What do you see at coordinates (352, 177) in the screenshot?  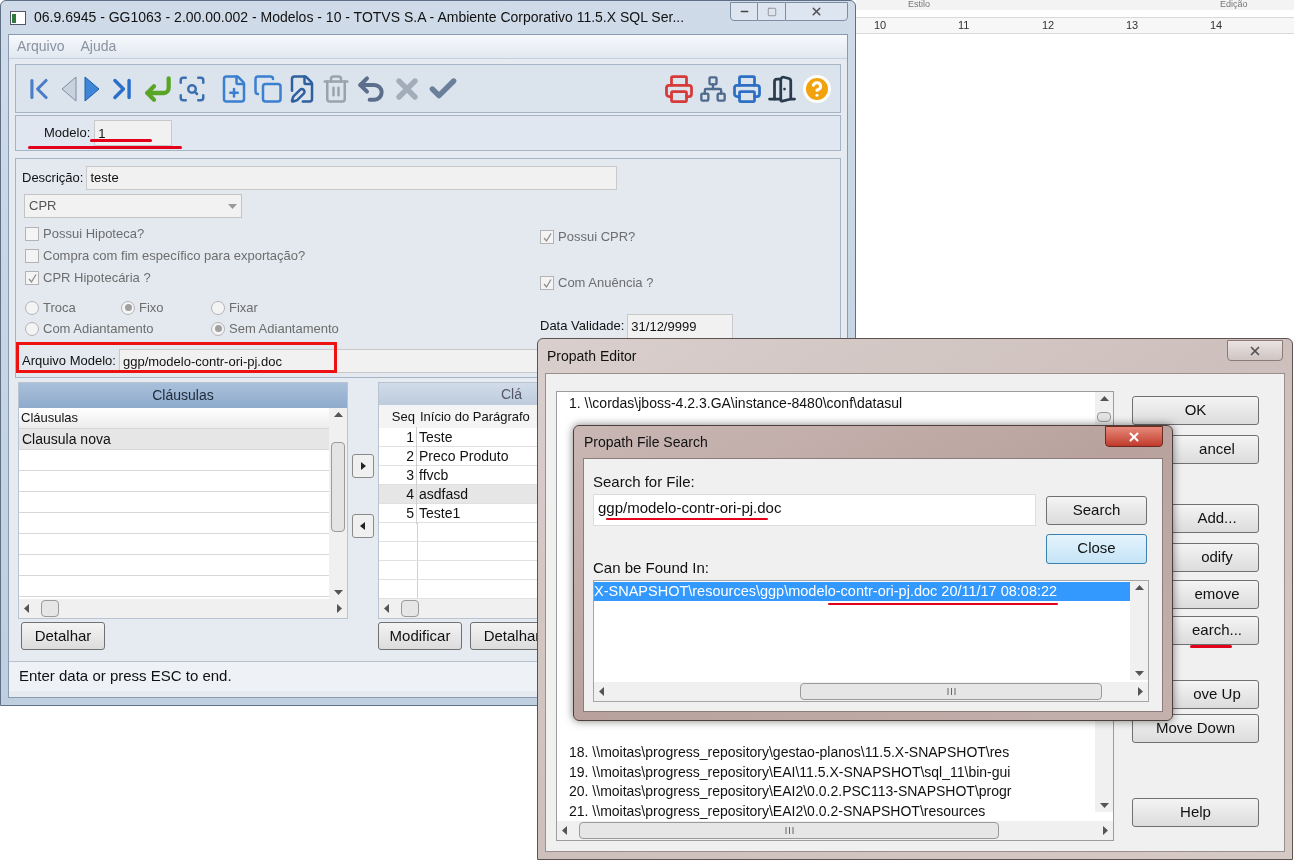 I see `description-field: teste` at bounding box center [352, 177].